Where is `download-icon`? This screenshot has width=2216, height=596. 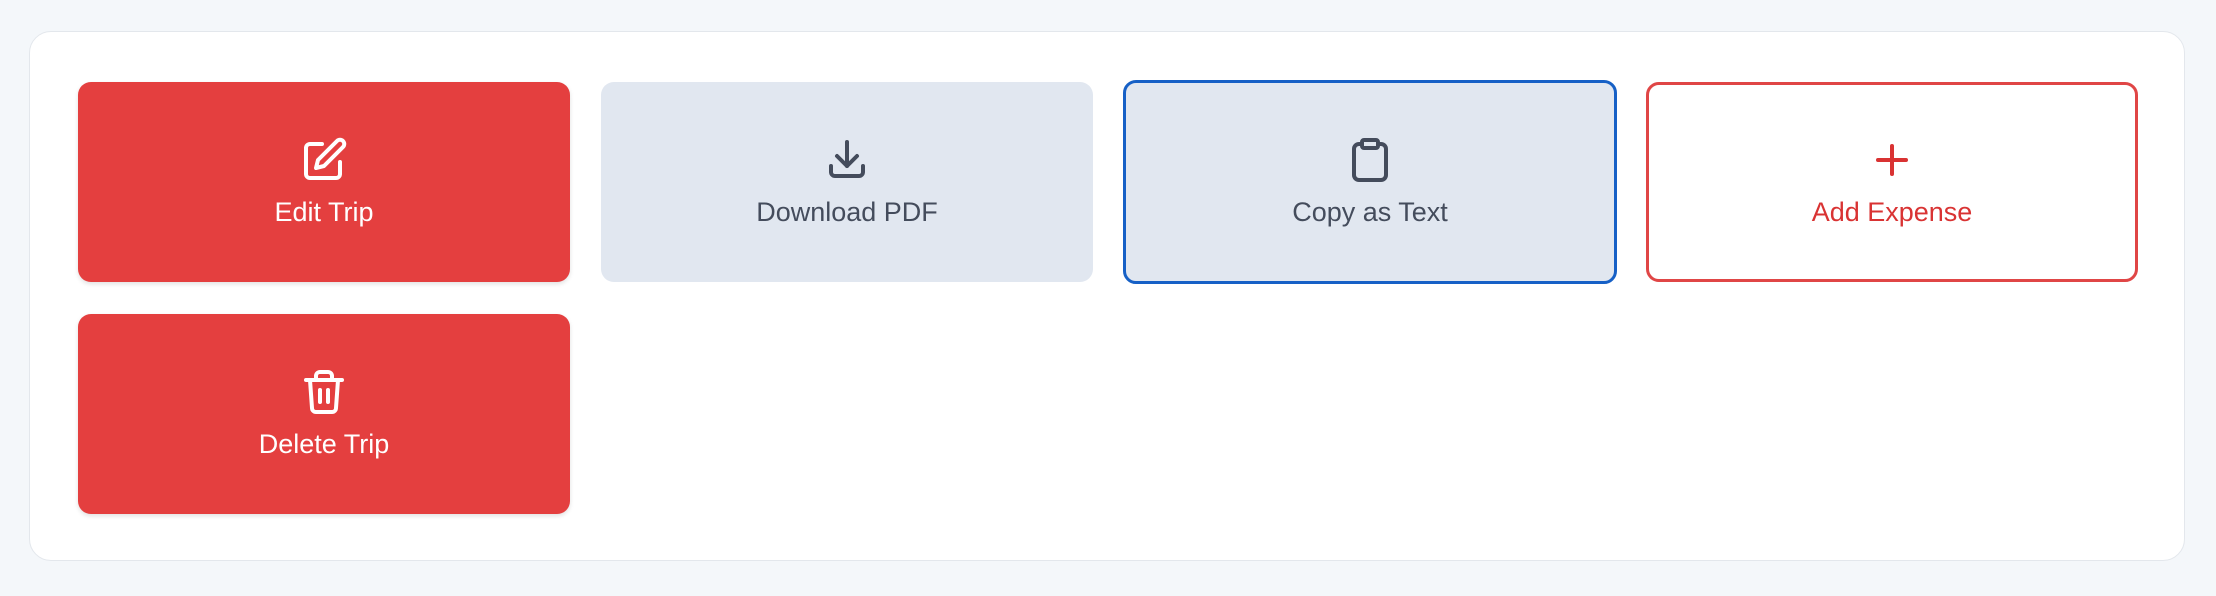
download-icon is located at coordinates (847, 160).